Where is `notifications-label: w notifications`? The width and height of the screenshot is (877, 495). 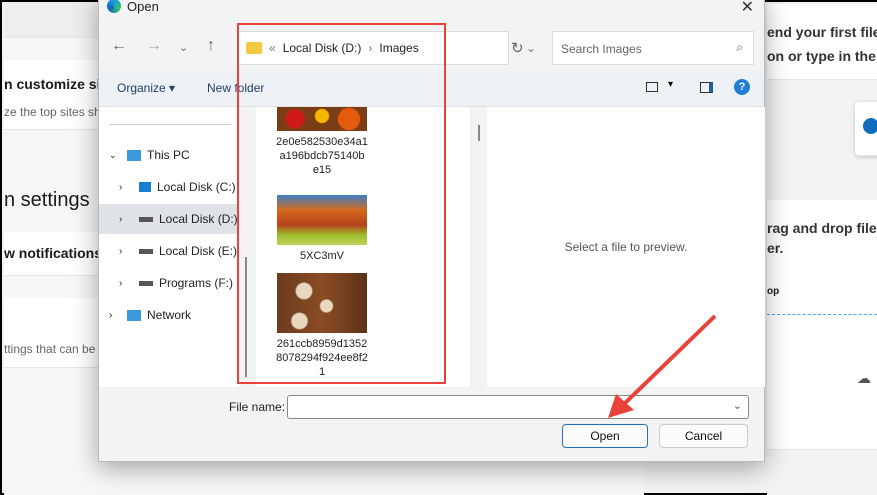 notifications-label: w notifications is located at coordinates (53, 253).